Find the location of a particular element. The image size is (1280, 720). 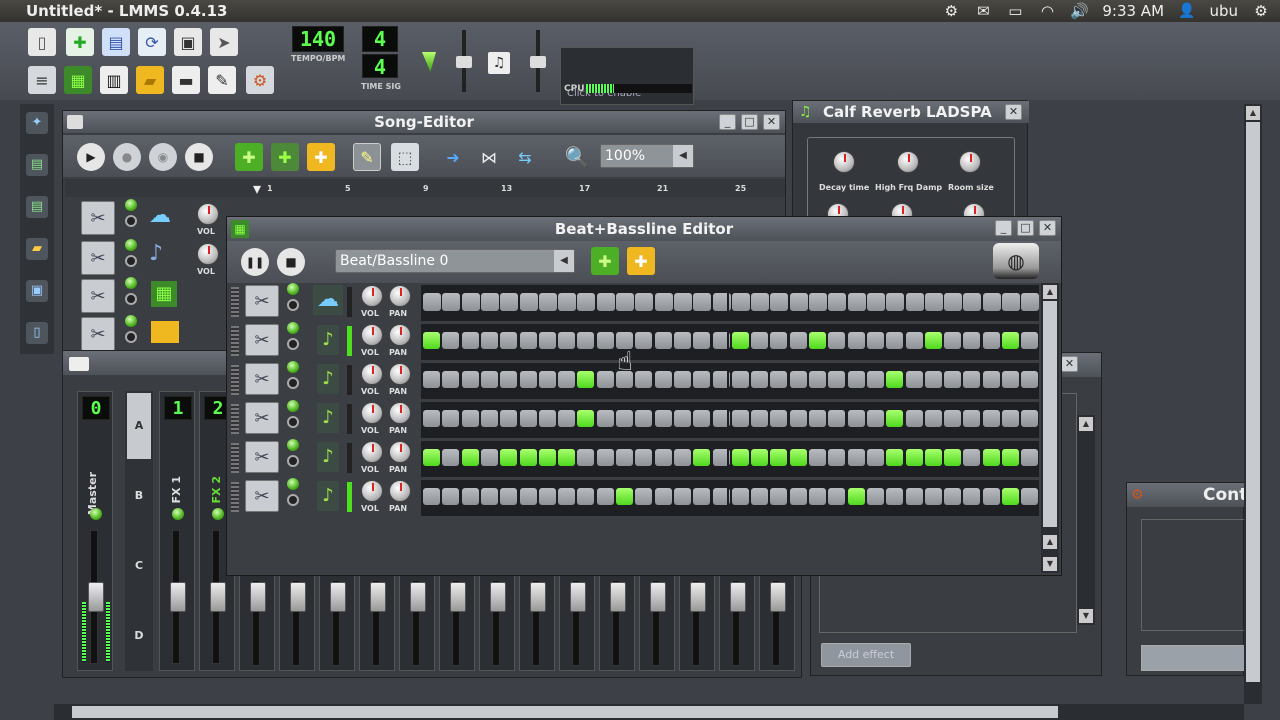

decay-time-knob is located at coordinates (844, 162).